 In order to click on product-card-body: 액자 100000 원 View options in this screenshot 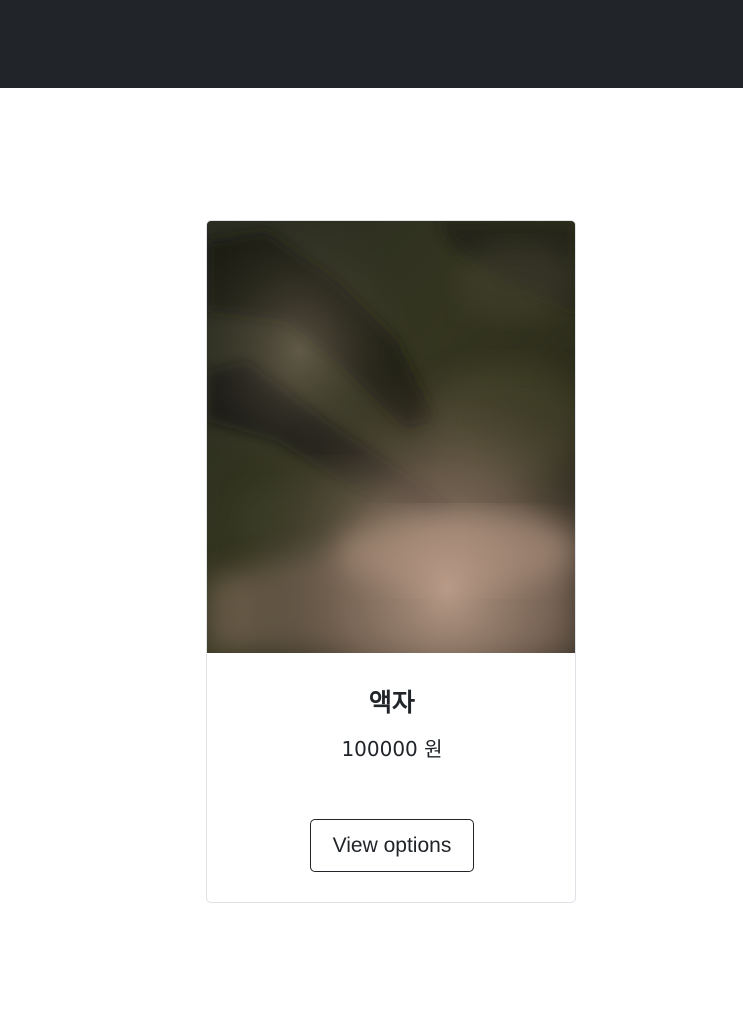, I will do `click(391, 777)`.